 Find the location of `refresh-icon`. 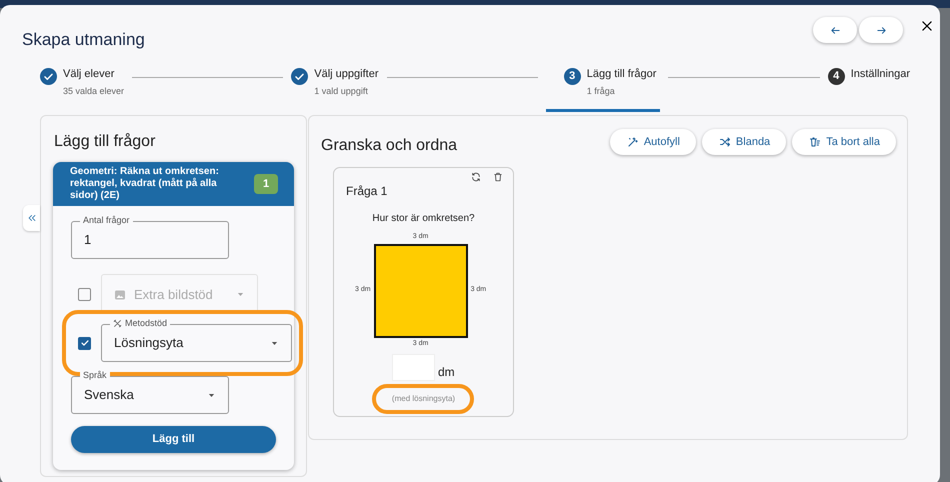

refresh-icon is located at coordinates (476, 177).